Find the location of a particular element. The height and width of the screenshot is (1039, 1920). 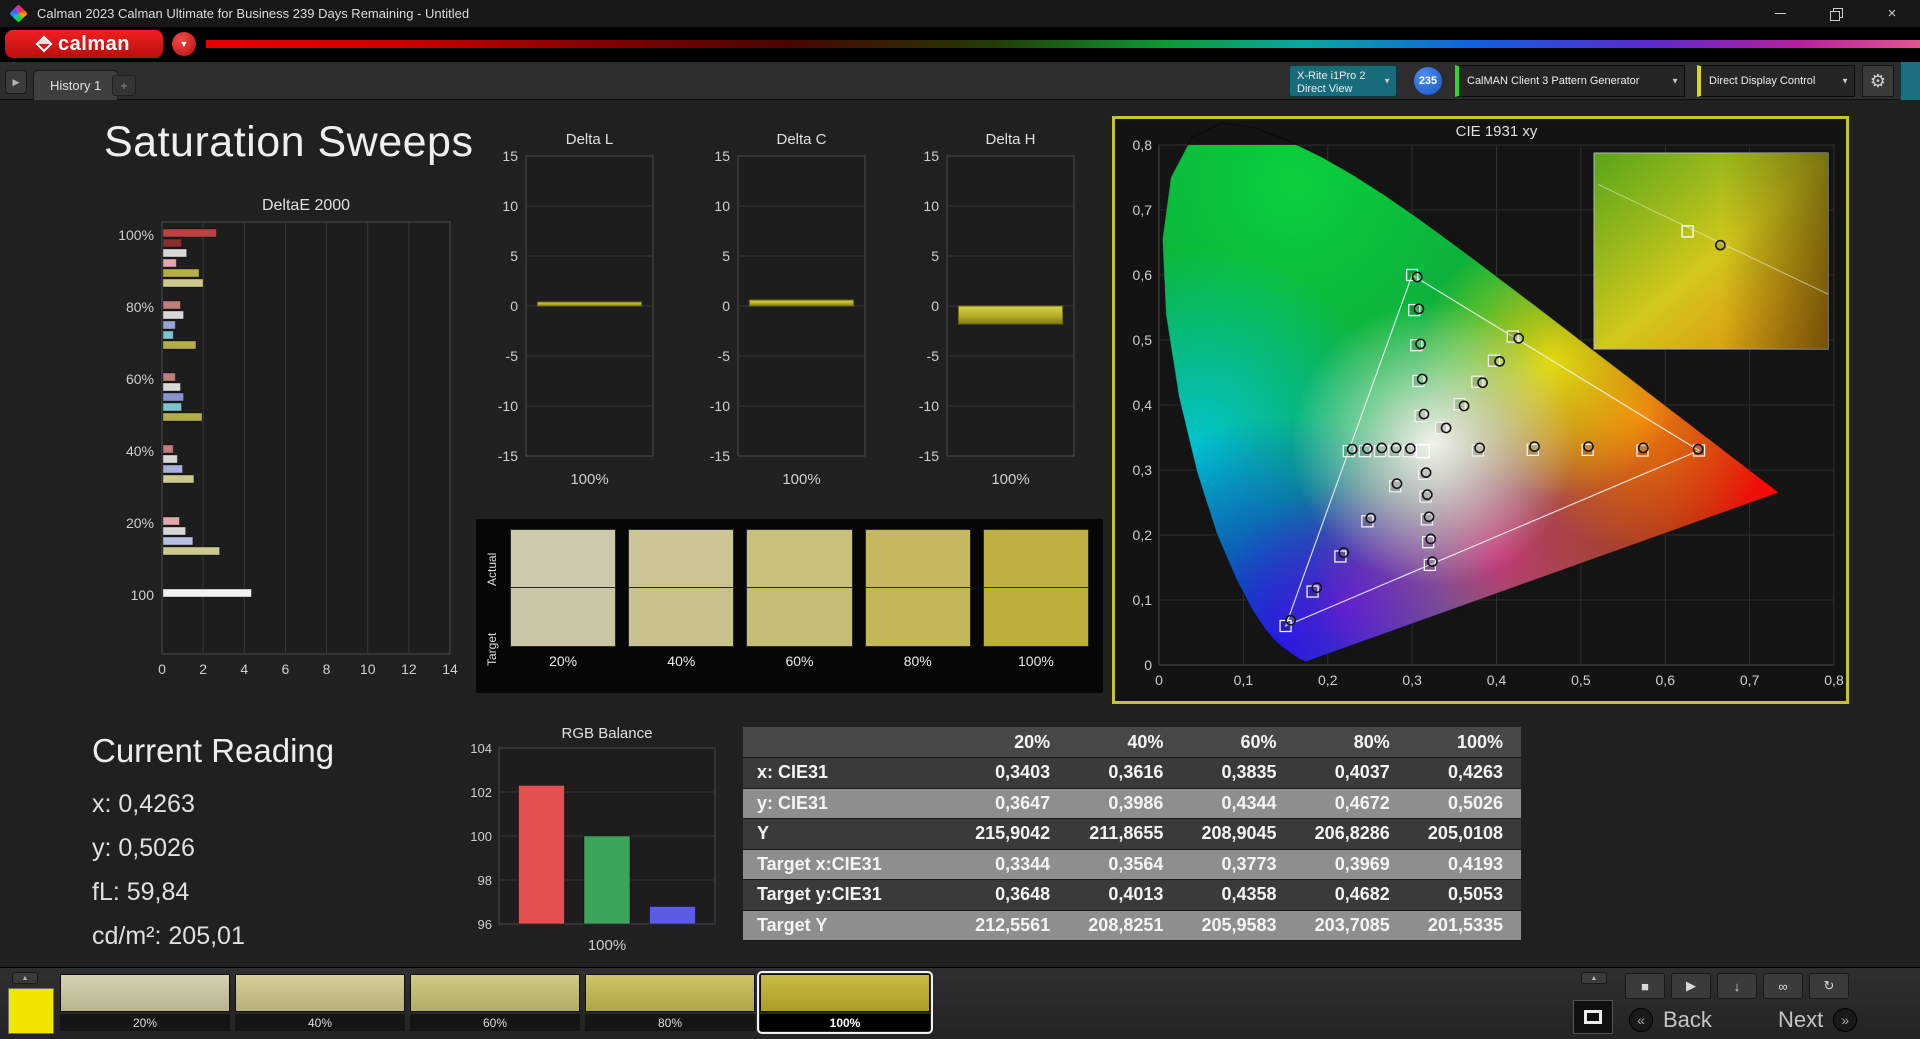

pattern-generator-dropdown: CalMAN Client 3 Pattern Generator ▼ is located at coordinates (1570, 81).